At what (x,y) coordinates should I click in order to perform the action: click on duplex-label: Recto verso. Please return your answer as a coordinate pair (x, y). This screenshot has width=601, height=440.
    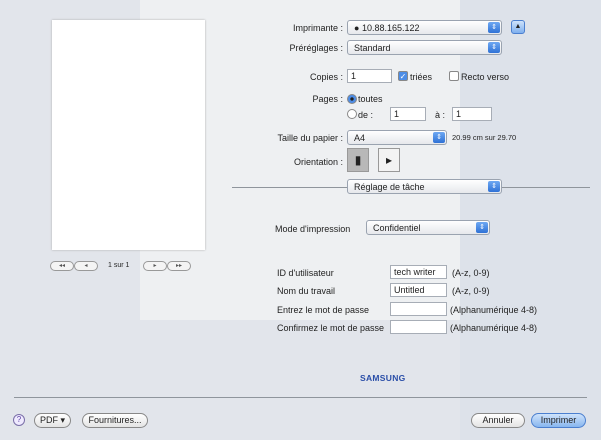
    Looking at the image, I should click on (485, 77).